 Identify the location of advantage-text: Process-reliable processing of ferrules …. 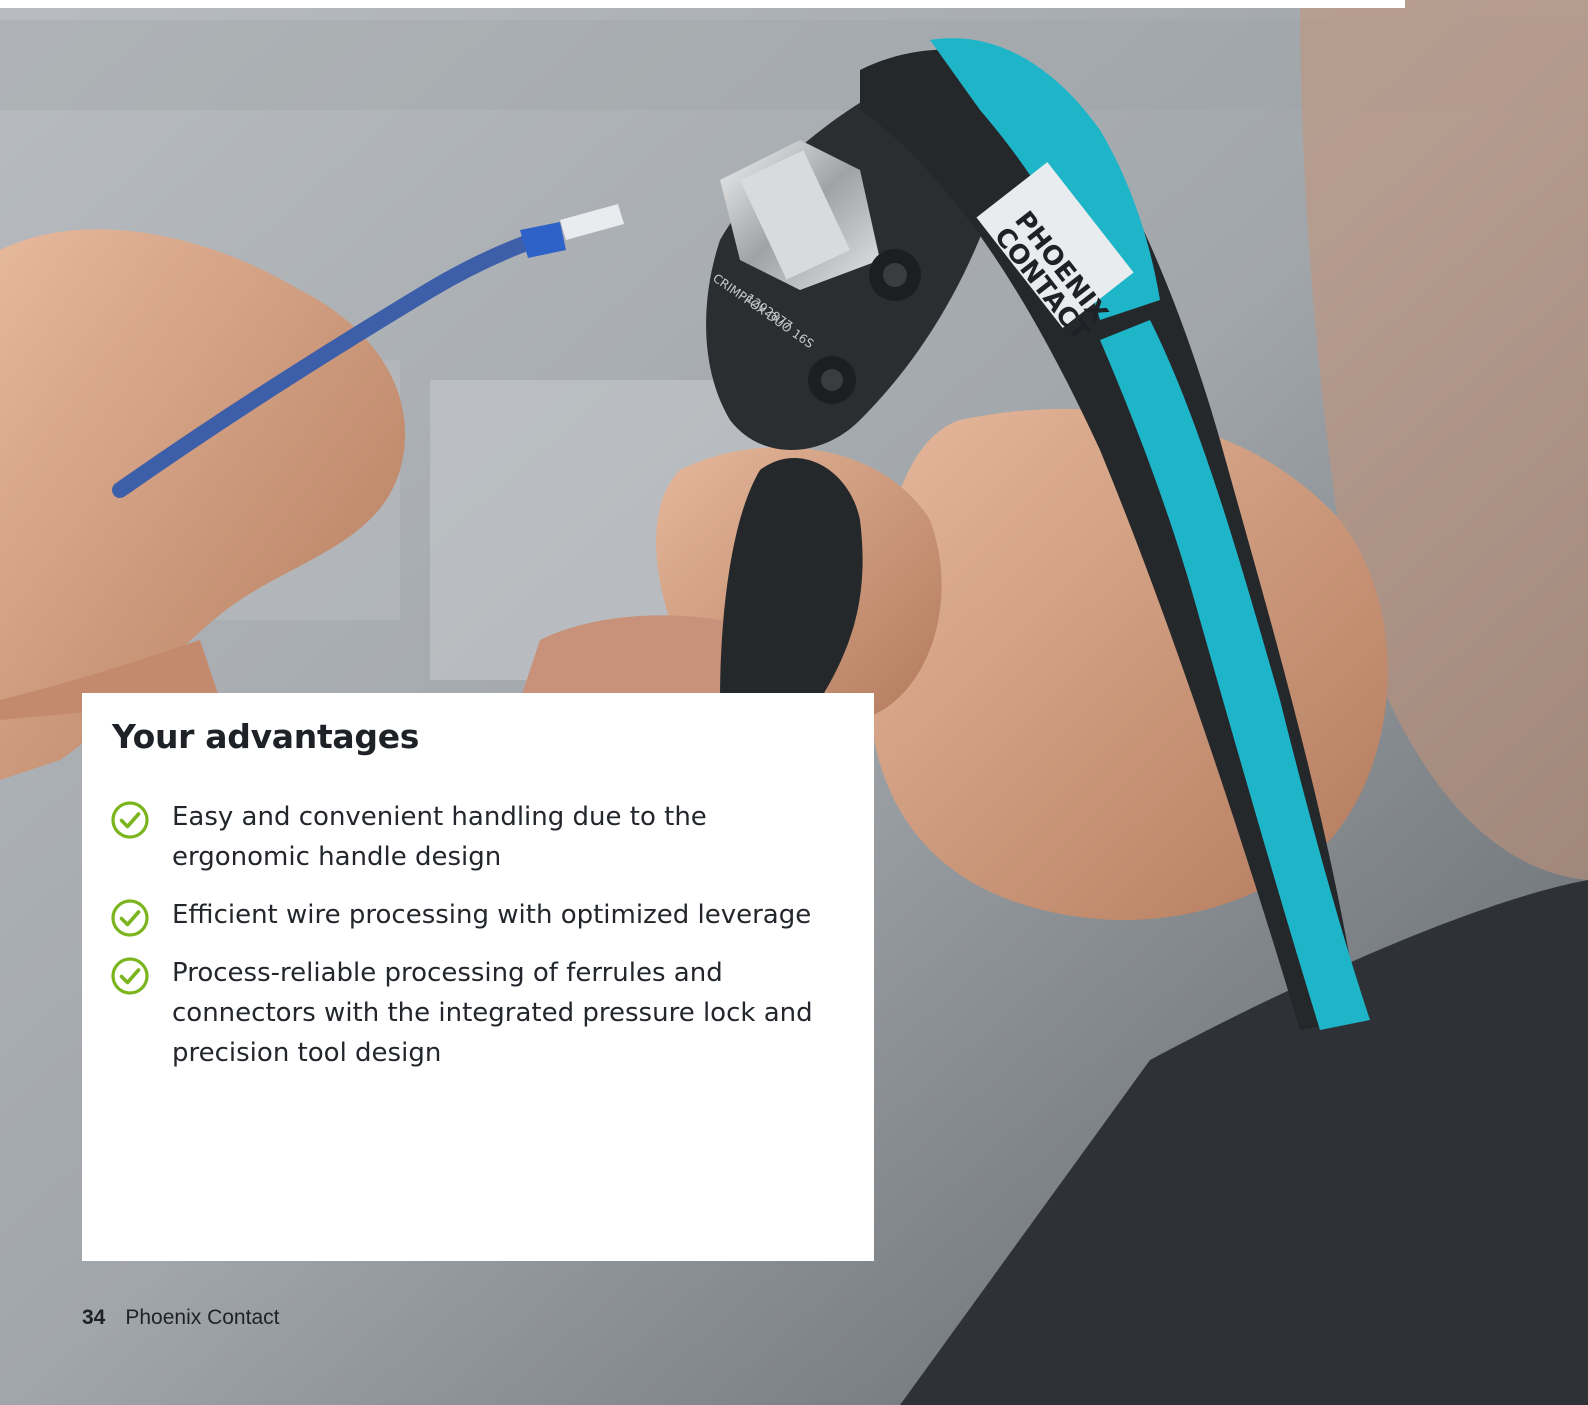
(492, 1013).